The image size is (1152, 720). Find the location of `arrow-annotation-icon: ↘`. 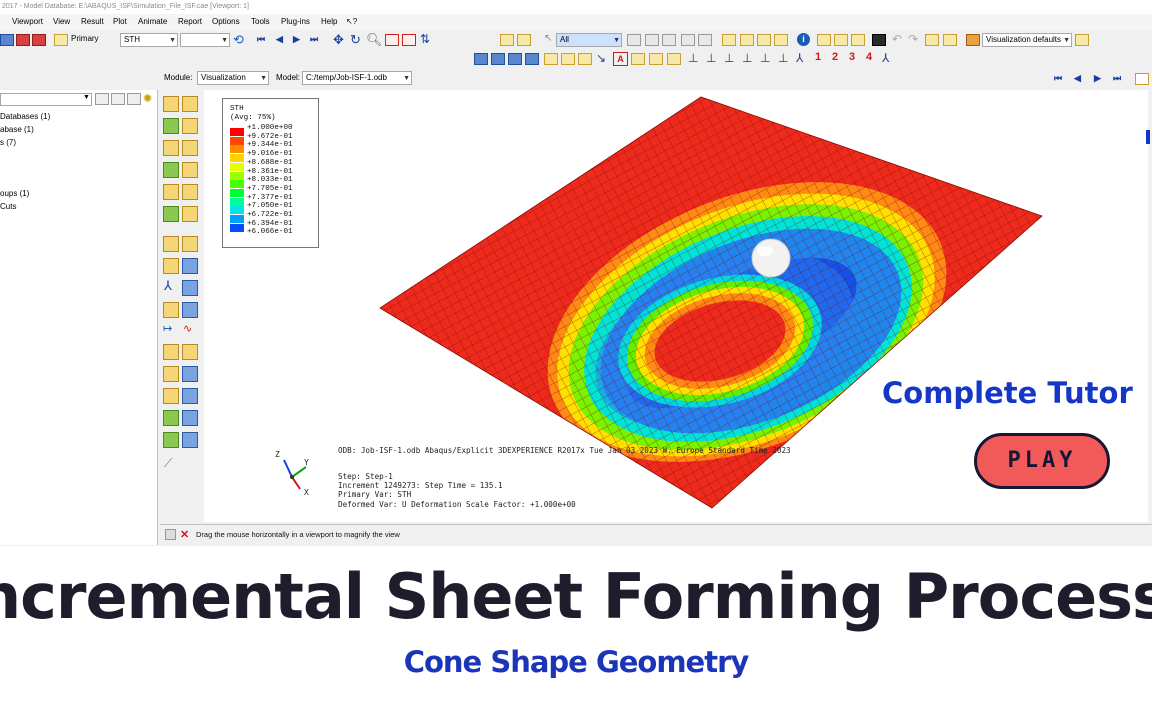

arrow-annotation-icon: ↘ is located at coordinates (601, 58).